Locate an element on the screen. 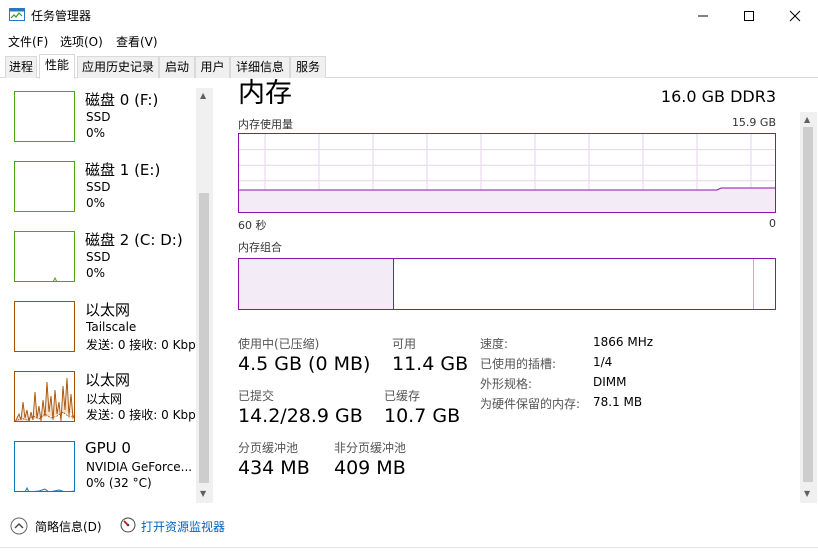 This screenshot has width=818, height=551. memory-usage-graph is located at coordinates (507, 173).